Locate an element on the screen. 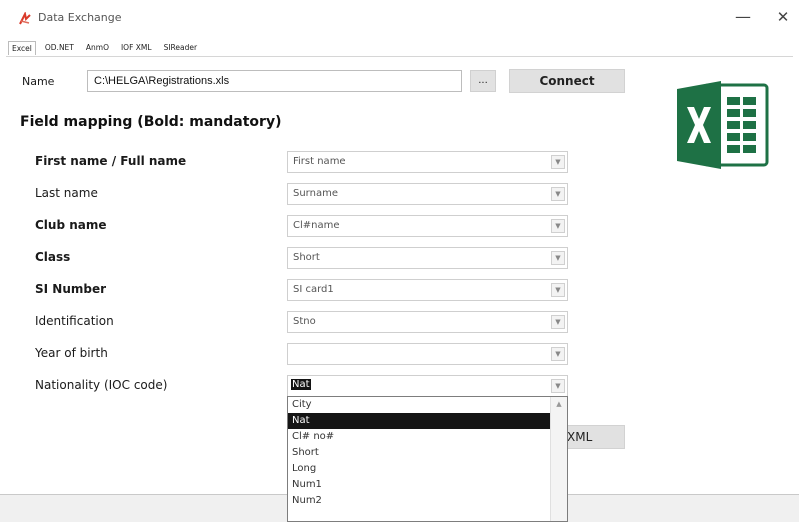 The width and height of the screenshot is (799, 522). window-title: Data Exchange is located at coordinates (80, 17).